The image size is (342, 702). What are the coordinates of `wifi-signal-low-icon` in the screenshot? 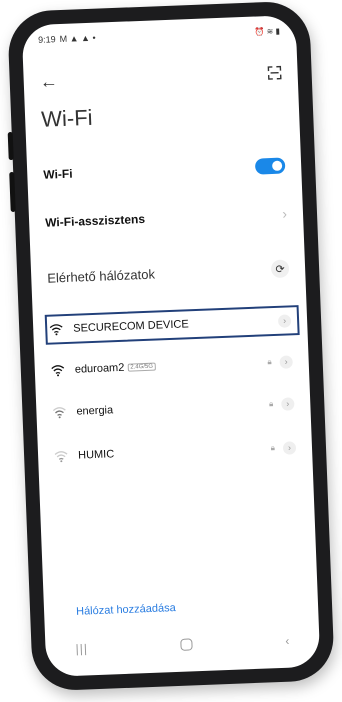 It's located at (61, 457).